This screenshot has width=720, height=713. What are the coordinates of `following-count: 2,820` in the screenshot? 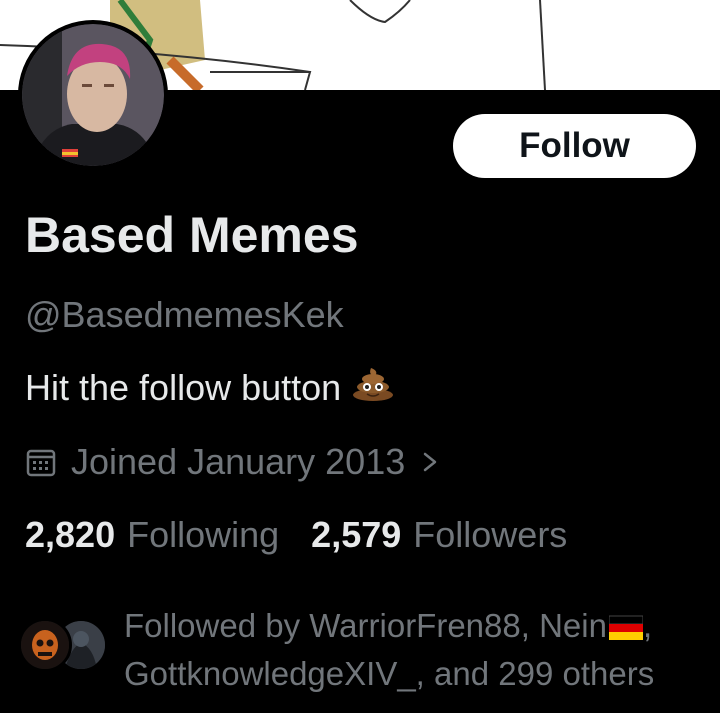 It's located at (70, 534).